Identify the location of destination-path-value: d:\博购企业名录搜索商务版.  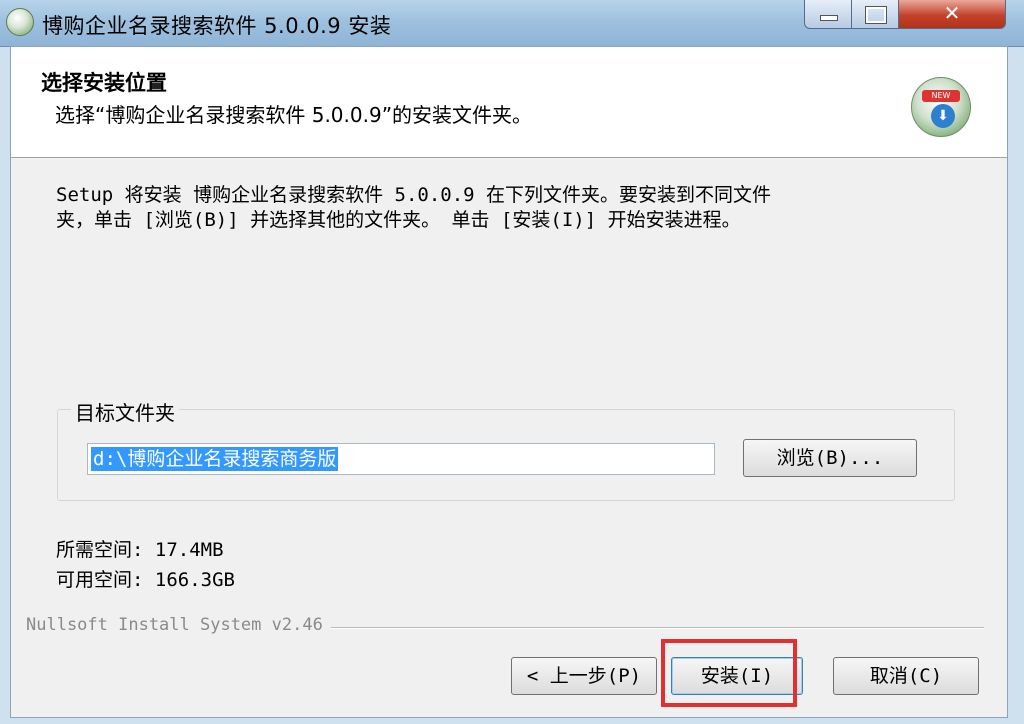
(215, 459).